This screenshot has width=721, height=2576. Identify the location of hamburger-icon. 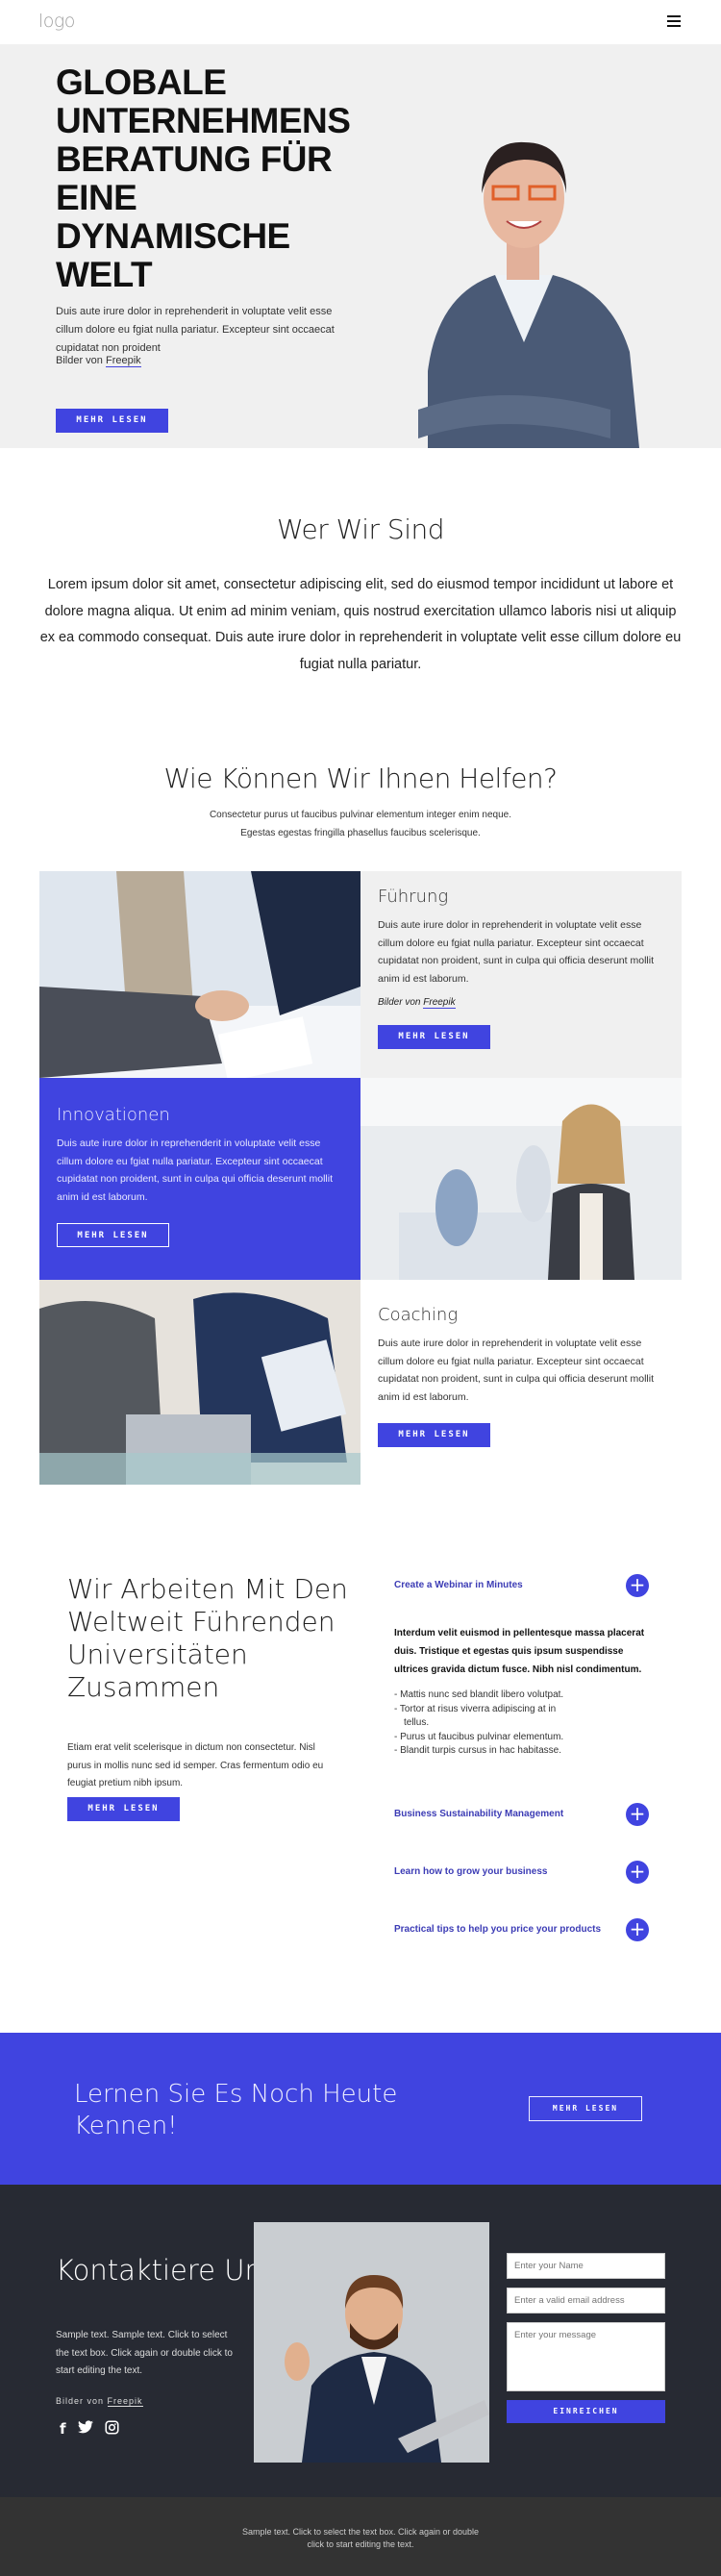
(674, 21).